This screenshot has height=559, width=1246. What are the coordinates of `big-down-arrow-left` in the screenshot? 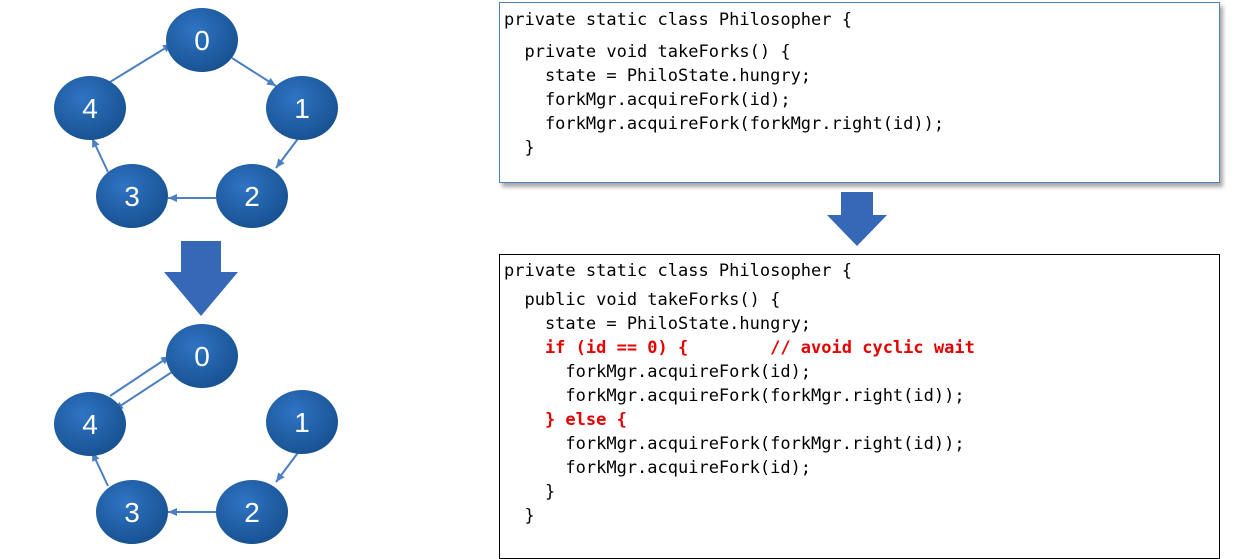 It's located at (201, 278).